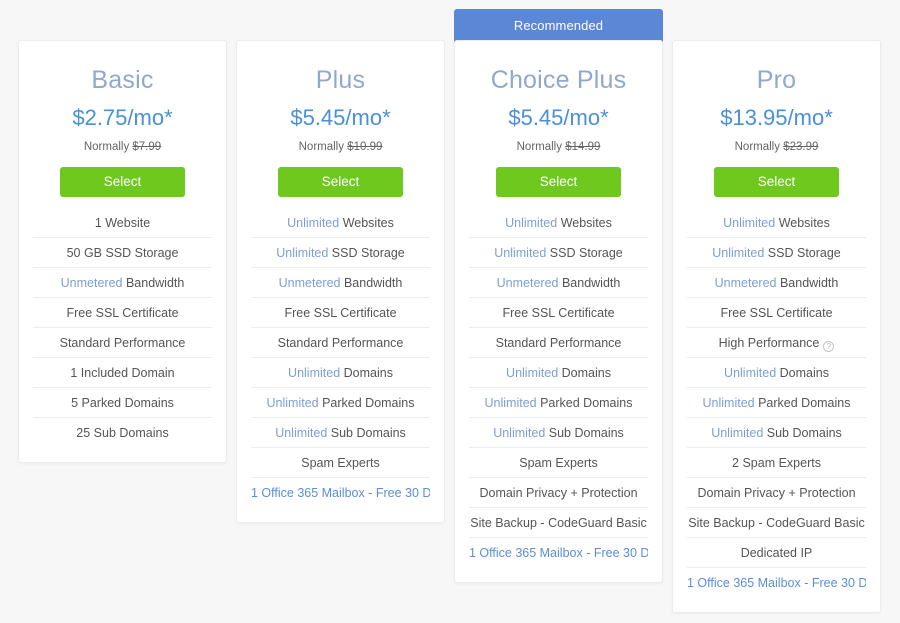  I want to click on feature-row: 1 Included Domain, so click(122, 373).